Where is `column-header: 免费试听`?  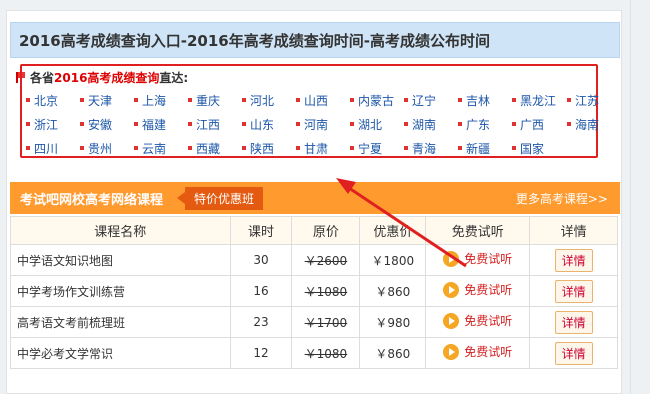
column-header: 免费试听 is located at coordinates (478, 230).